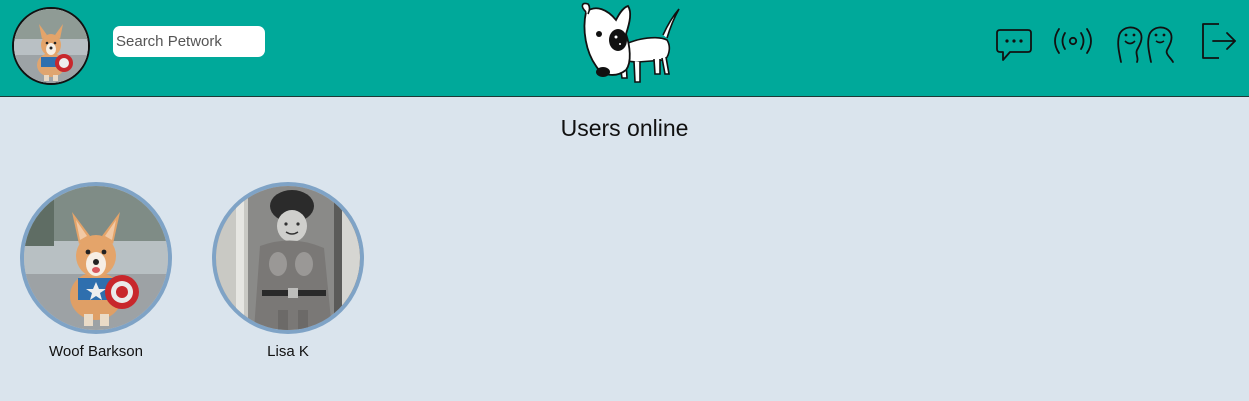 The image size is (1249, 401). I want to click on friends-icon, so click(1146, 43).